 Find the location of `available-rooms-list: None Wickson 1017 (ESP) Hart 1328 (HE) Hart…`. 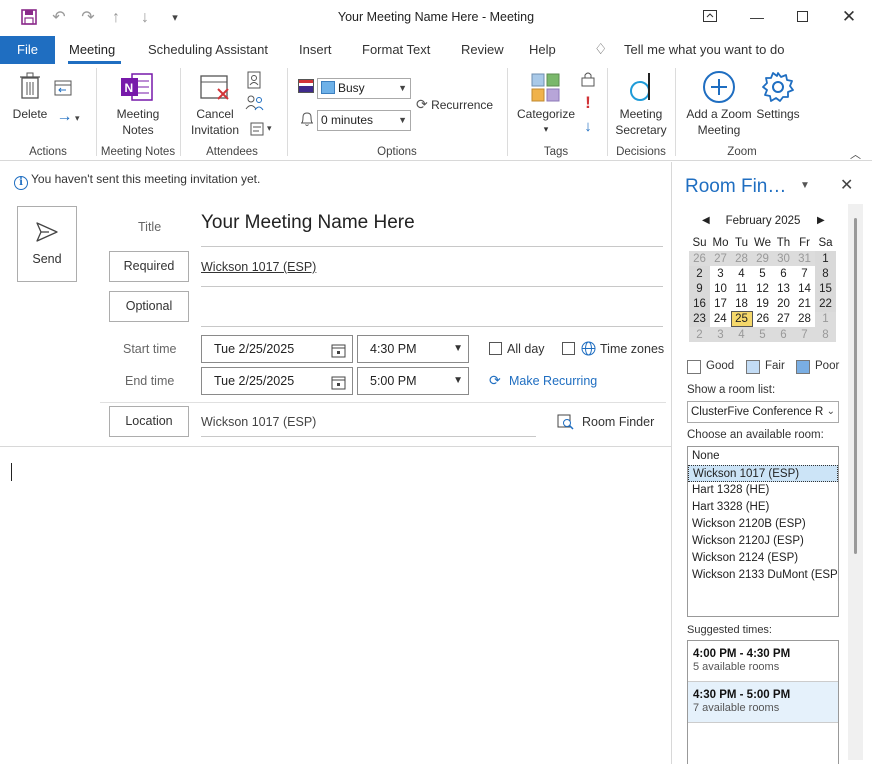

available-rooms-list: None Wickson 1017 (ESP) Hart 1328 (HE) Hart… is located at coordinates (763, 531).